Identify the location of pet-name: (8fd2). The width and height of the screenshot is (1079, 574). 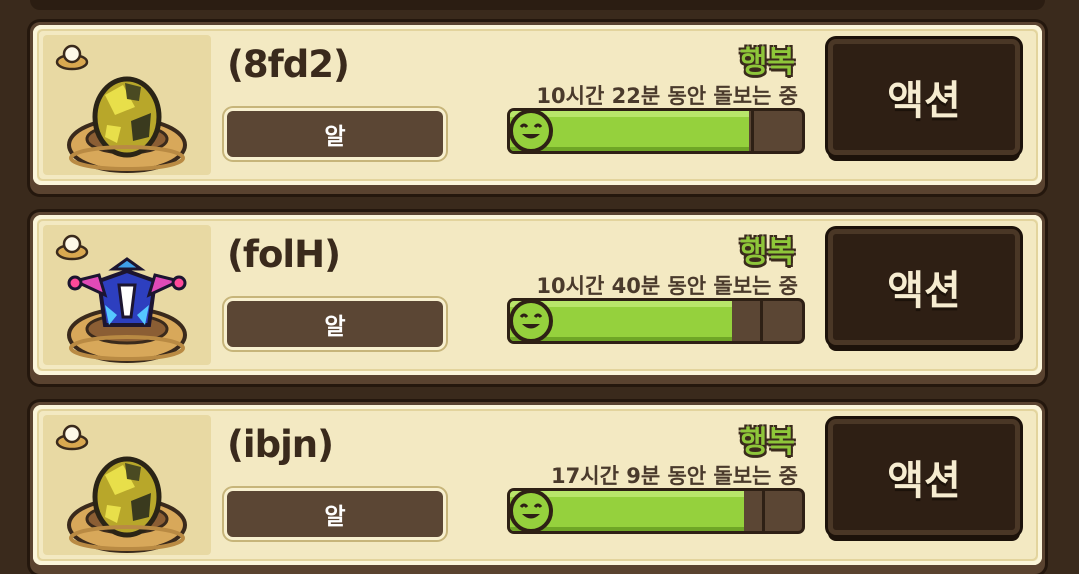
(288, 64).